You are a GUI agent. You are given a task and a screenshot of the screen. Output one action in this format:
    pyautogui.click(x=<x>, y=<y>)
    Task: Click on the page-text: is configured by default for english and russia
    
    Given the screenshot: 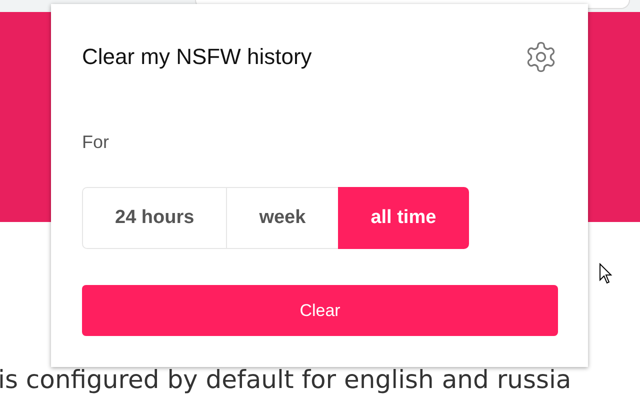 What is the action you would take?
    pyautogui.click(x=286, y=380)
    